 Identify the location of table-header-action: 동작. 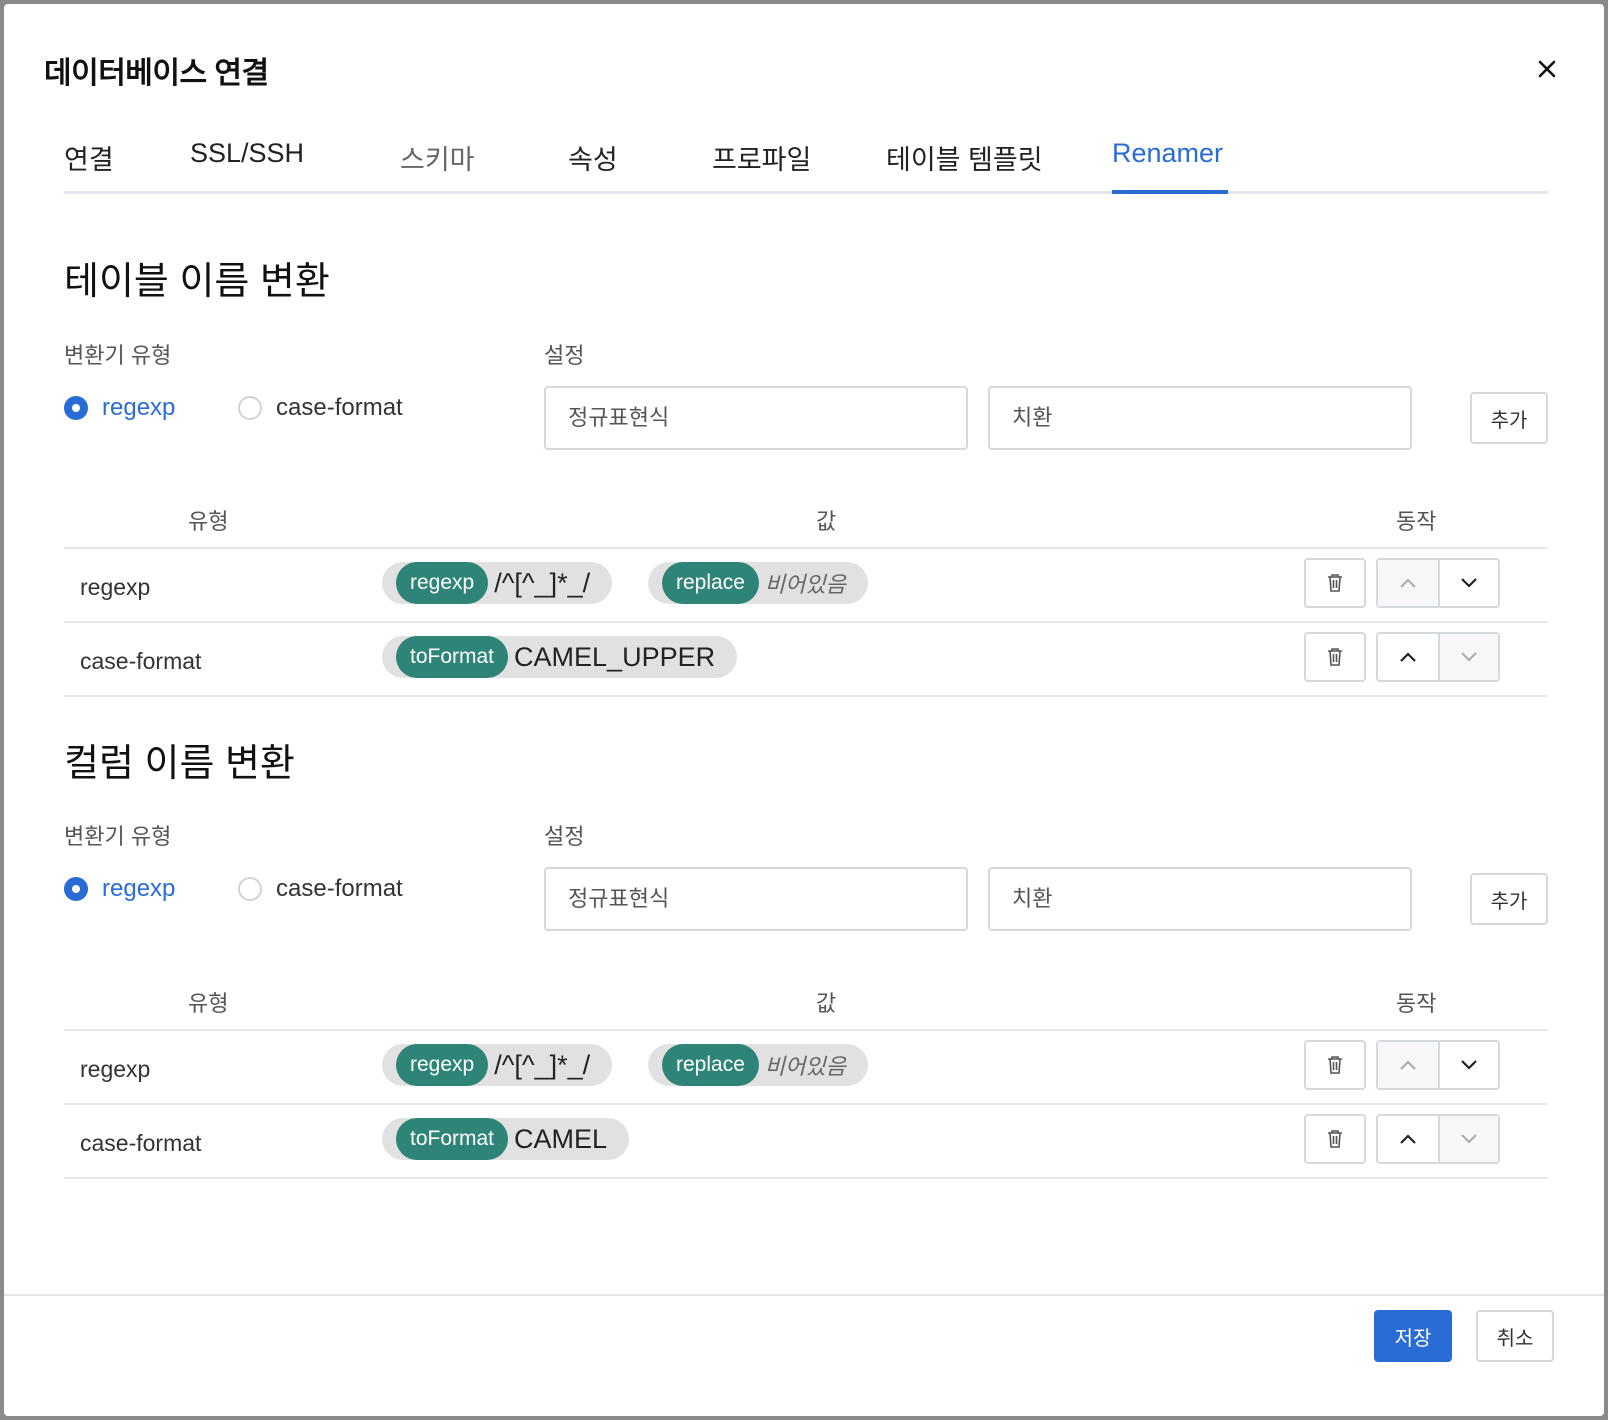
(1416, 521).